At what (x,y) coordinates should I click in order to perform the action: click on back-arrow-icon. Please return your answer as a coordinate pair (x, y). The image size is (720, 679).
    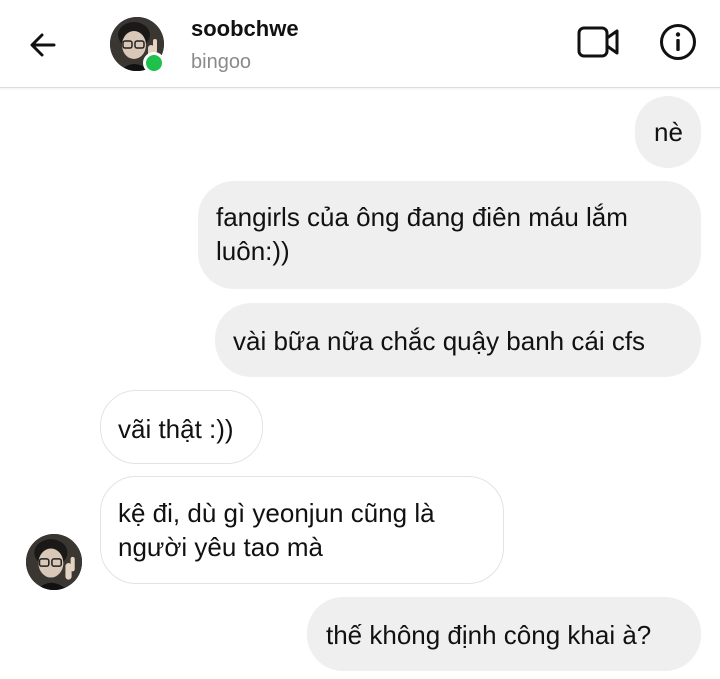
    Looking at the image, I should click on (43, 45).